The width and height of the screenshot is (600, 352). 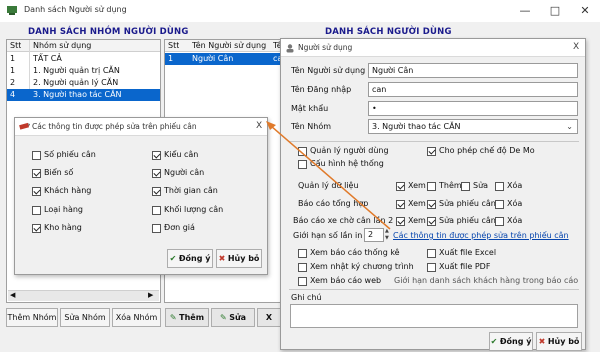 What do you see at coordinates (328, 175) in the screenshot?
I see `annotation-arrow` at bounding box center [328, 175].